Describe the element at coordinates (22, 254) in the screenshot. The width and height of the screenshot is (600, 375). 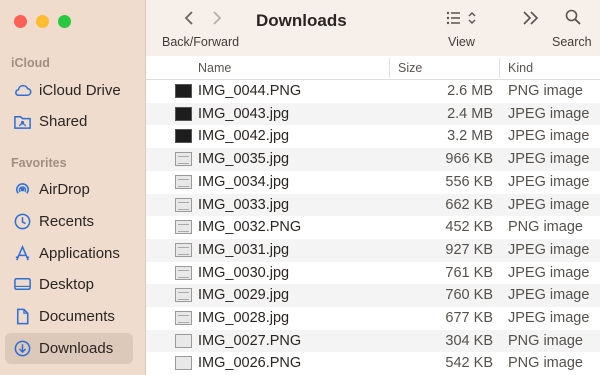
I see `applications-icon` at that location.